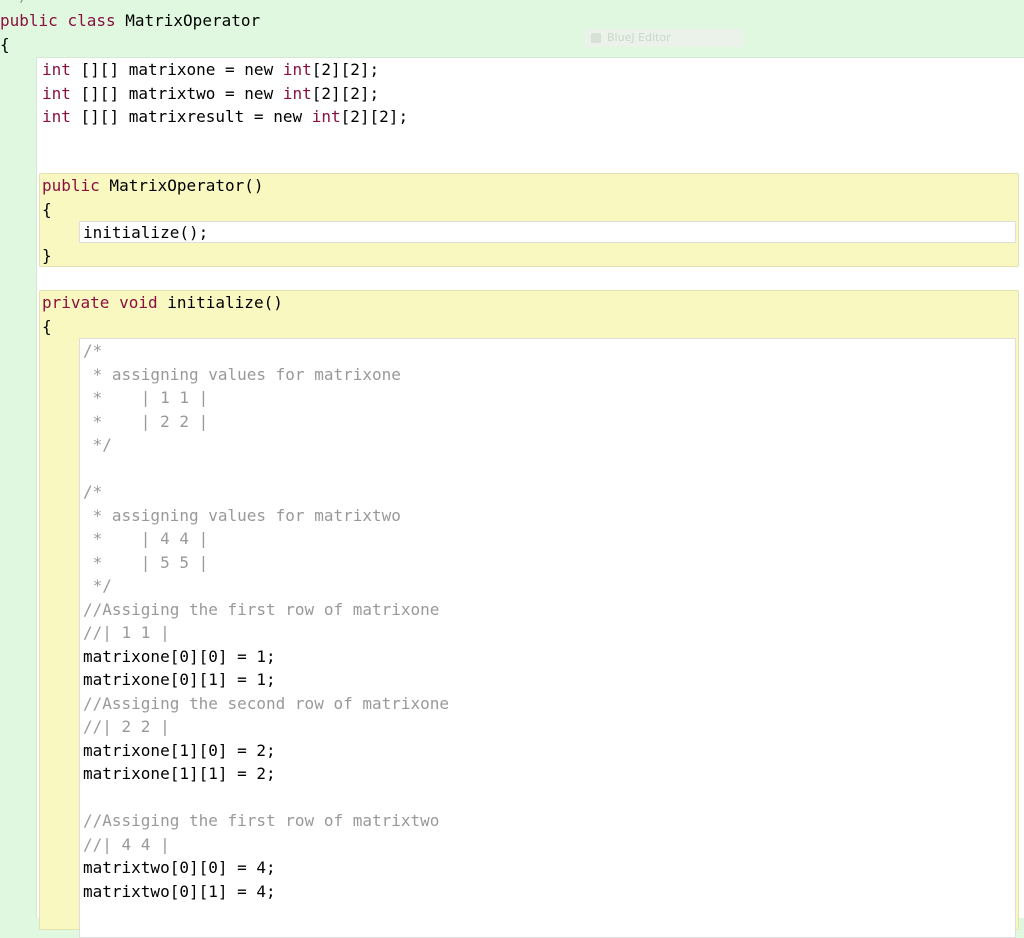 The image size is (1024, 938). Describe the element at coordinates (549, 633) in the screenshot. I see `comment-line: //| 1 1 |` at that location.